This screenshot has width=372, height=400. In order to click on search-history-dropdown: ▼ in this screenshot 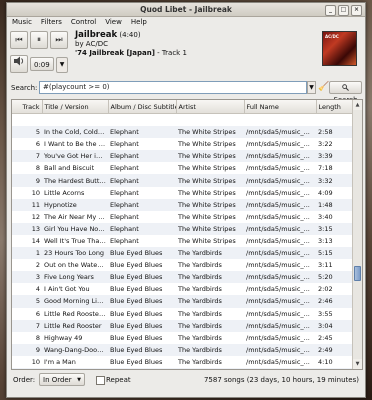, I will do `click(311, 87)`.